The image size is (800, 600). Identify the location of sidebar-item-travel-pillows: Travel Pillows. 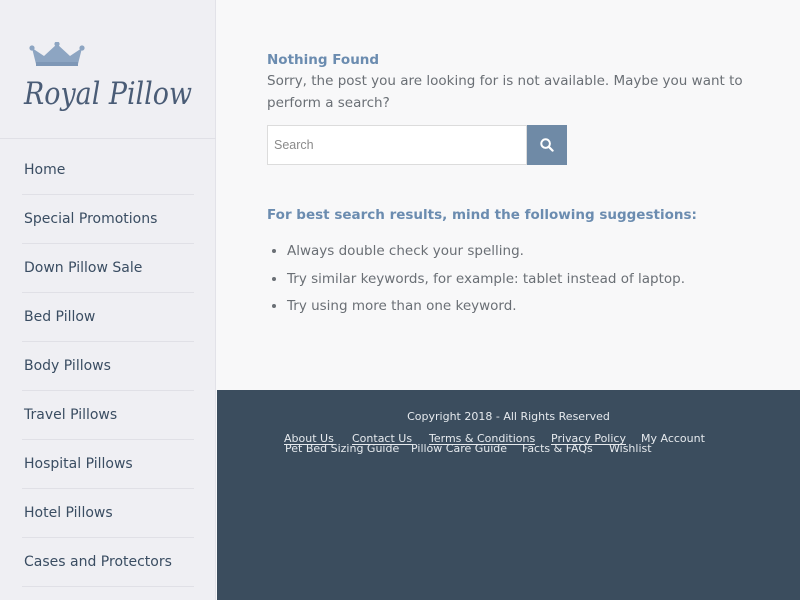
(108, 415).